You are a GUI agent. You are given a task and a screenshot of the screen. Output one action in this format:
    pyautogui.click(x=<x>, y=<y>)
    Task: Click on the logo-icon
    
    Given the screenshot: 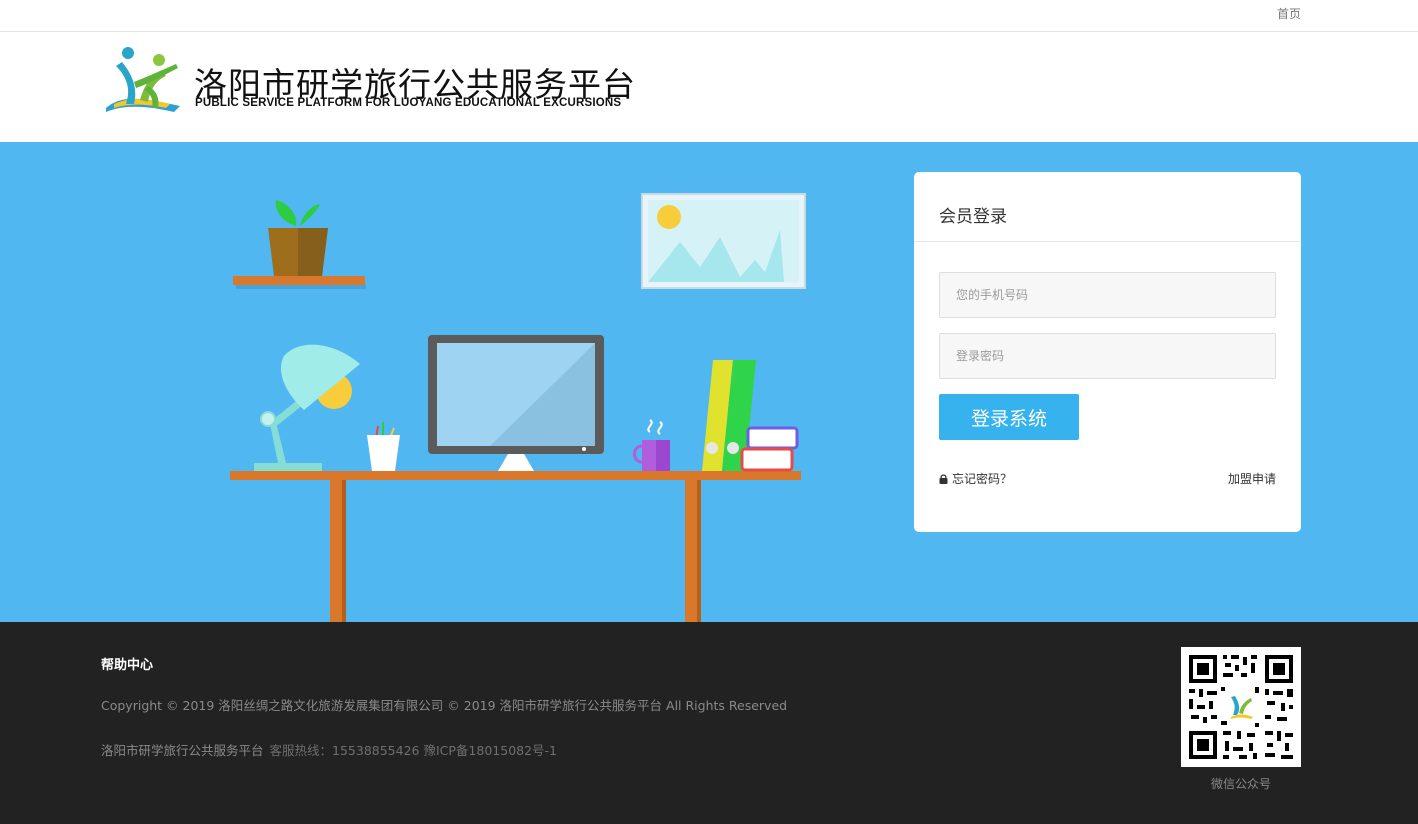 What is the action you would take?
    pyautogui.click(x=143, y=79)
    